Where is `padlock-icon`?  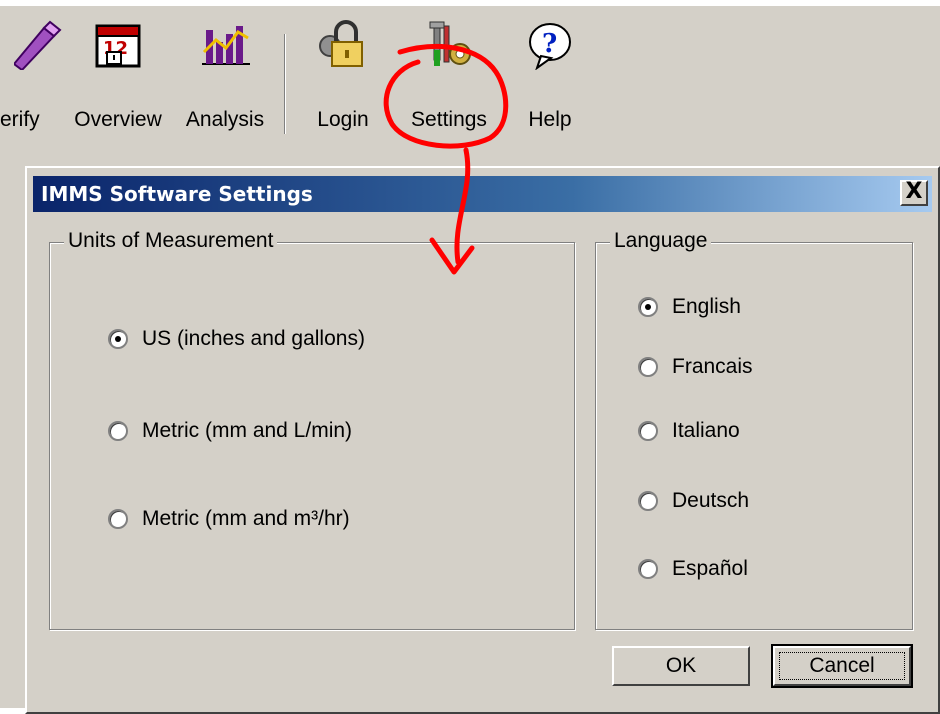
padlock-icon is located at coordinates (341, 43).